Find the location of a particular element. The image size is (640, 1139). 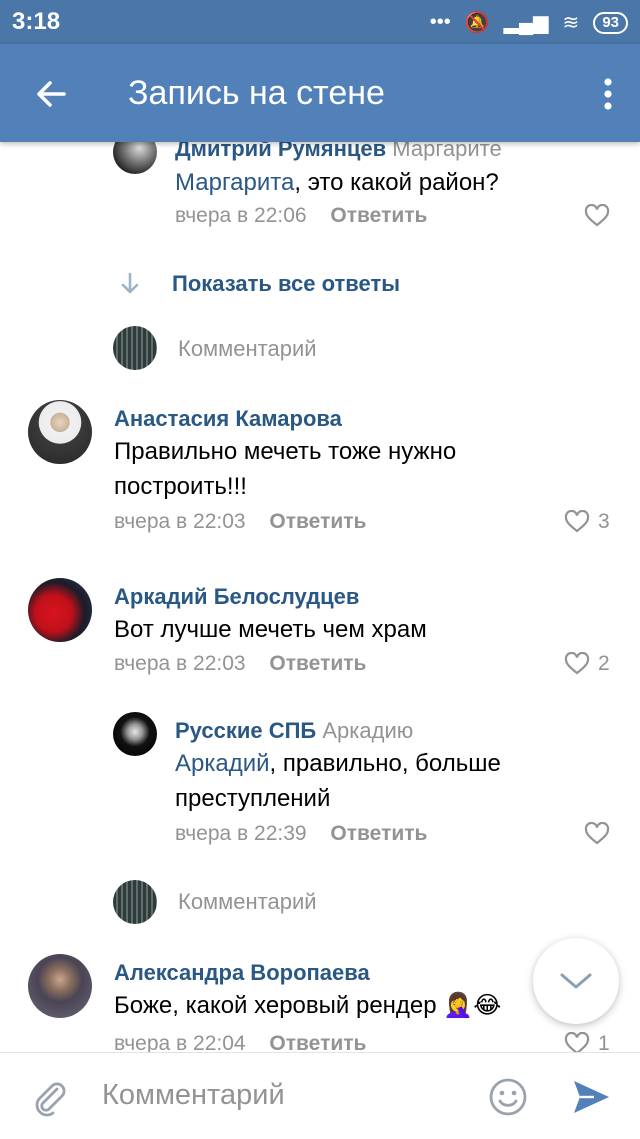

comment-author: Александра Воропаева is located at coordinates (242, 973).